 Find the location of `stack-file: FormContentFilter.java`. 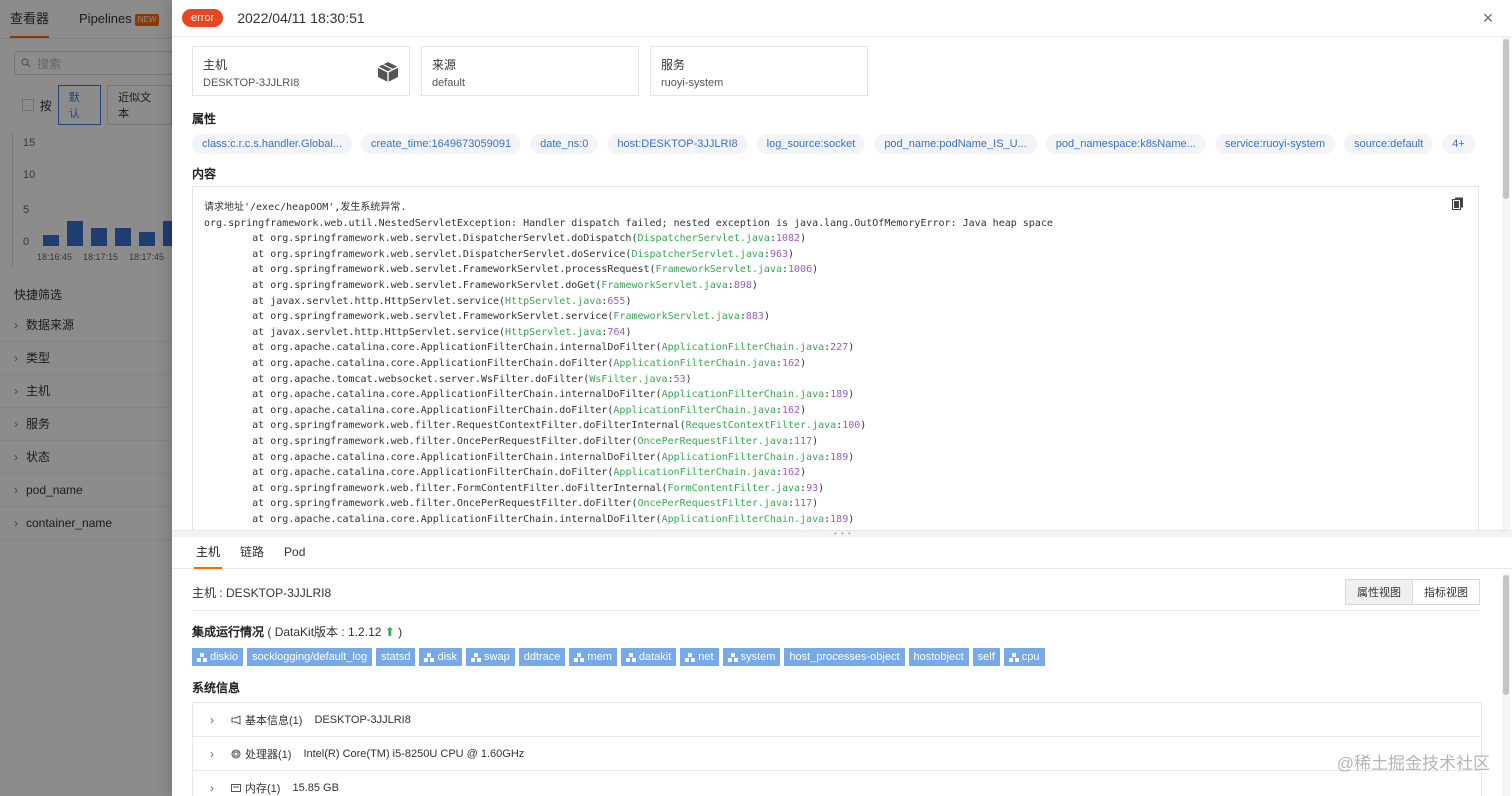

stack-file: FormContentFilter.java is located at coordinates (734, 488).